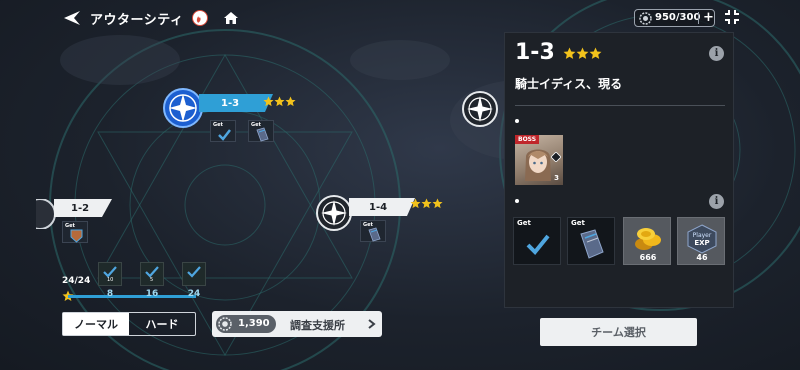 This screenshot has width=800, height=370. What do you see at coordinates (110, 274) in the screenshot?
I see `milestone-reward-1: 10` at bounding box center [110, 274].